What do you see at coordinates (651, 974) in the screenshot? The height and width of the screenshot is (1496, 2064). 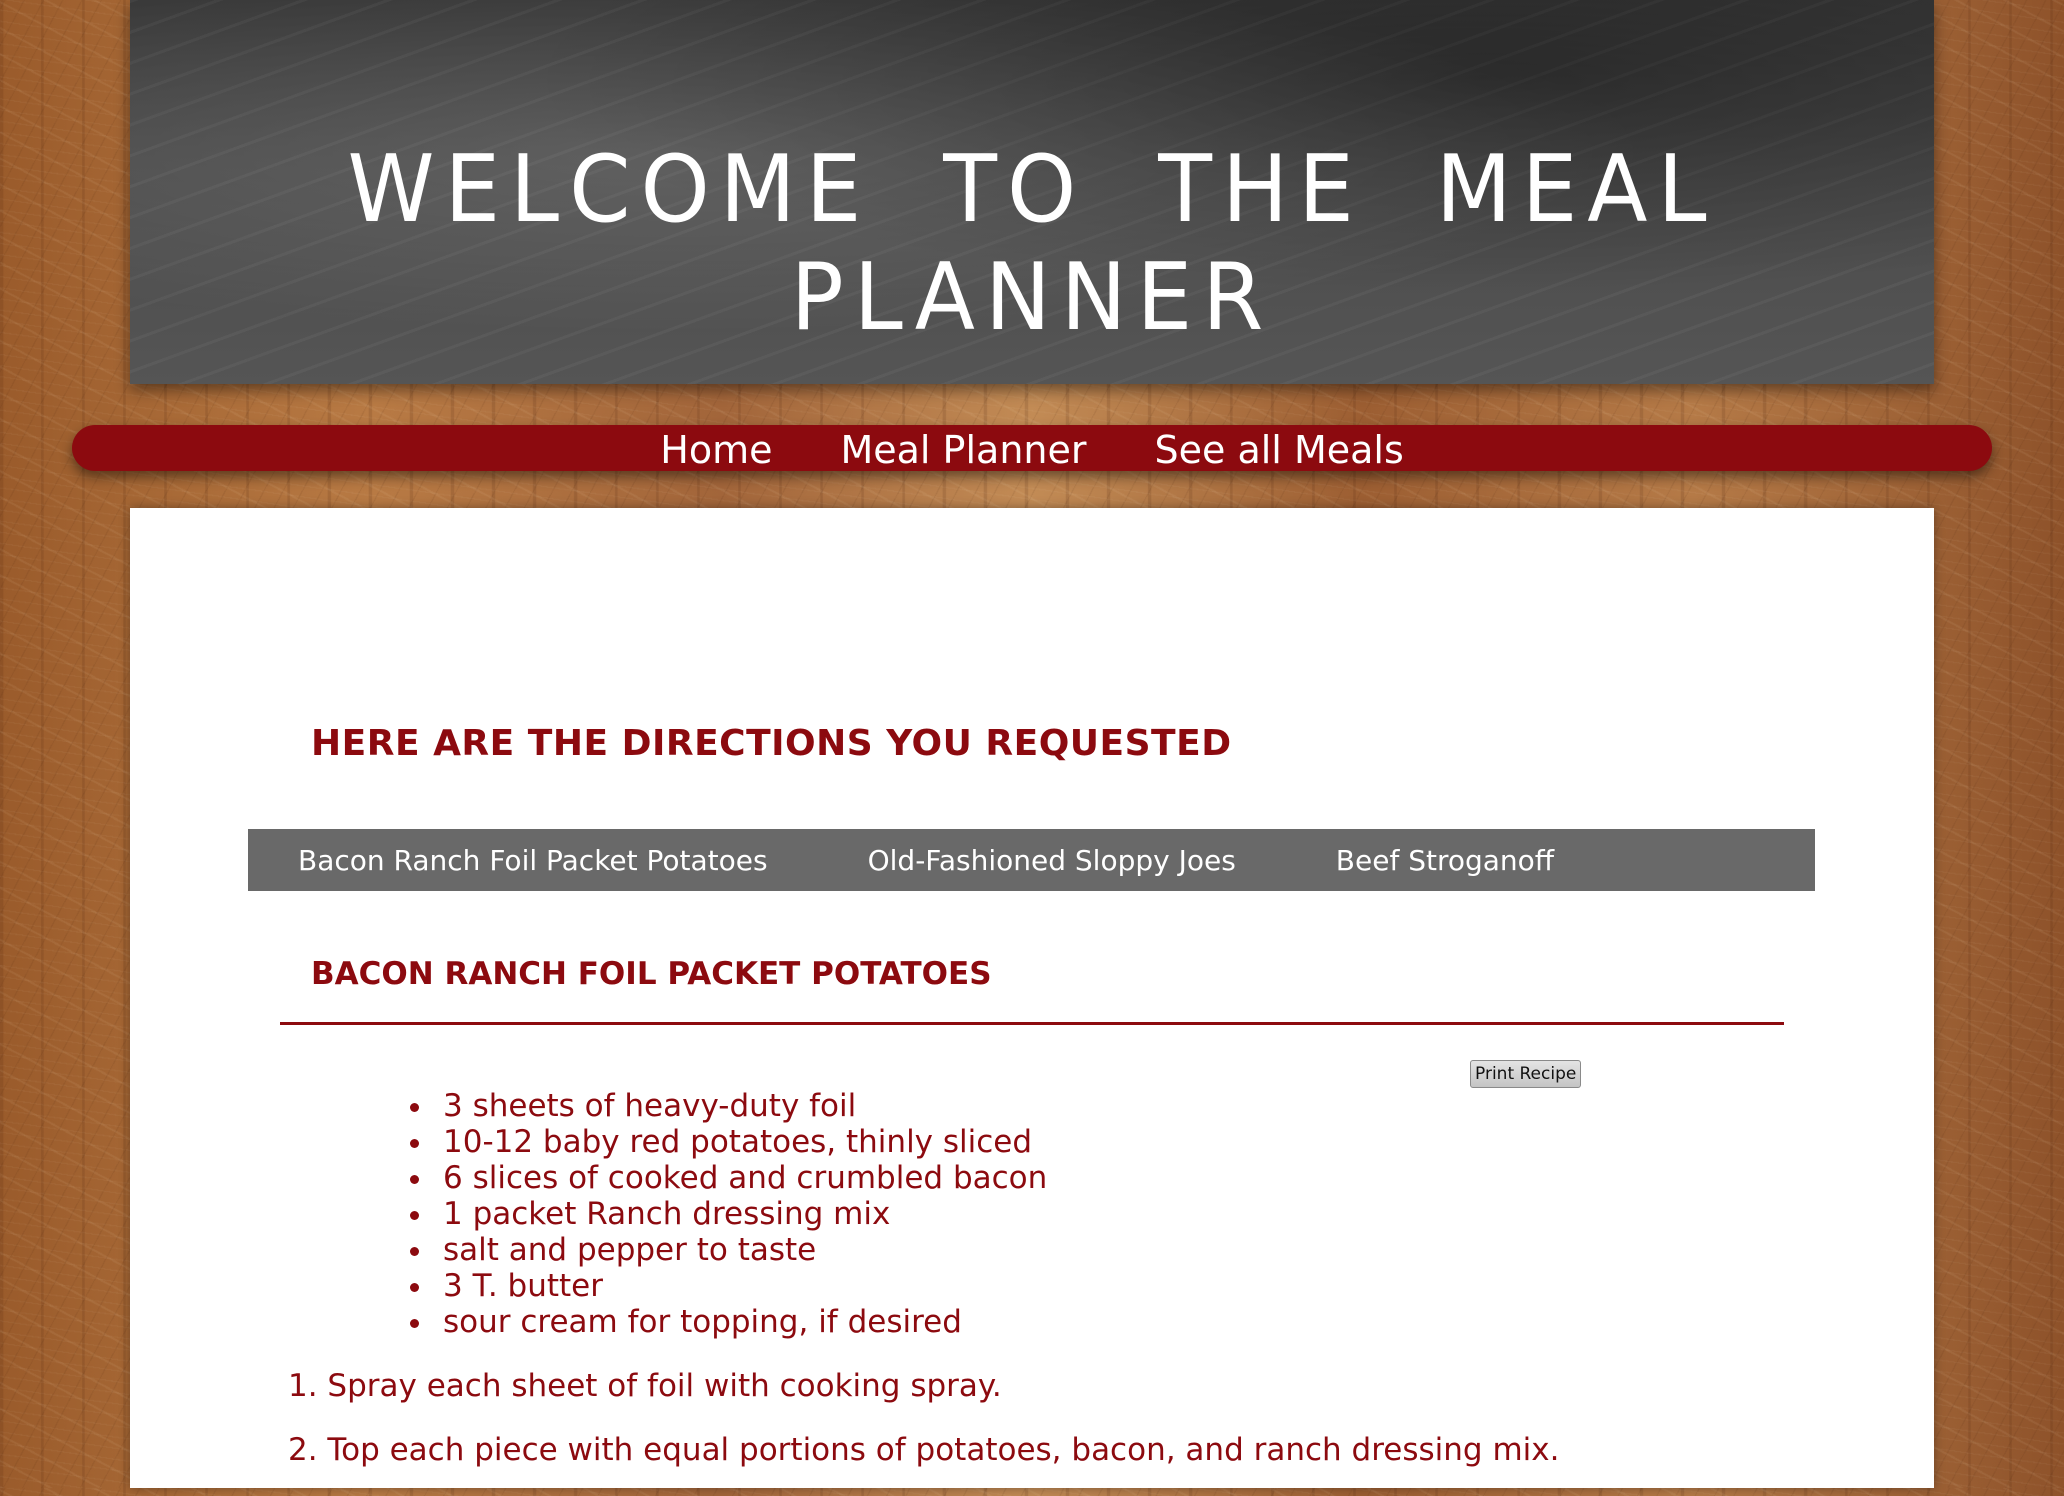 I see `recipe-title: BACON RANCH FOIL PACKET POTATOES` at bounding box center [651, 974].